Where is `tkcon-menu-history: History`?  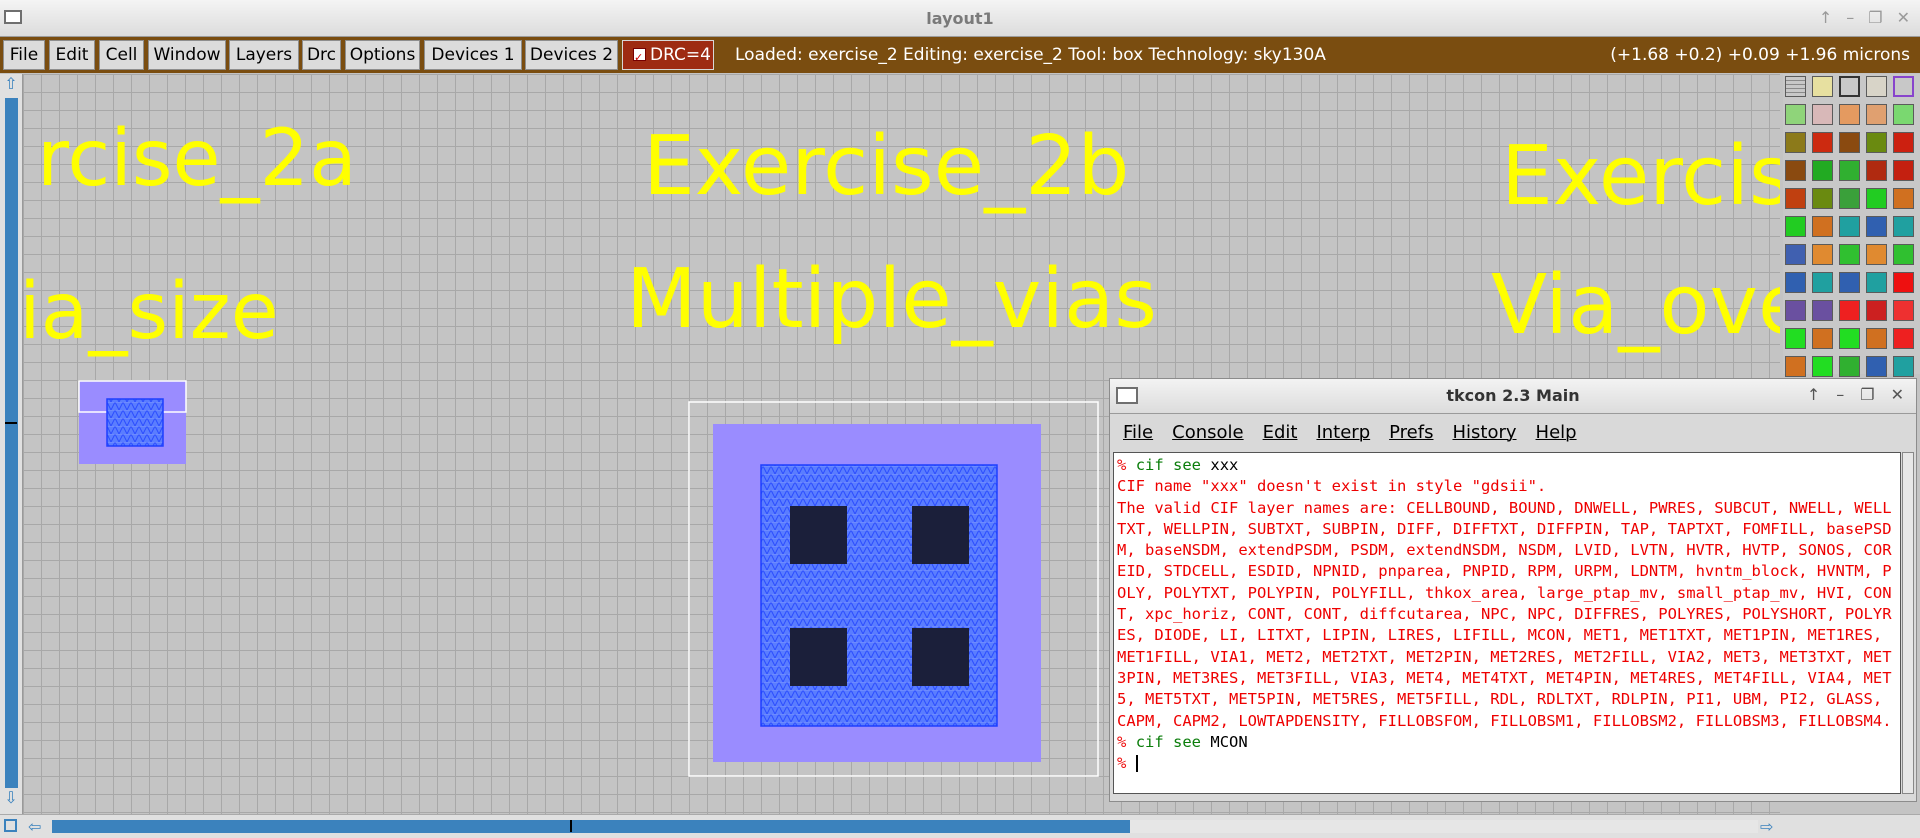
tkcon-menu-history: History is located at coordinates (1480, 431).